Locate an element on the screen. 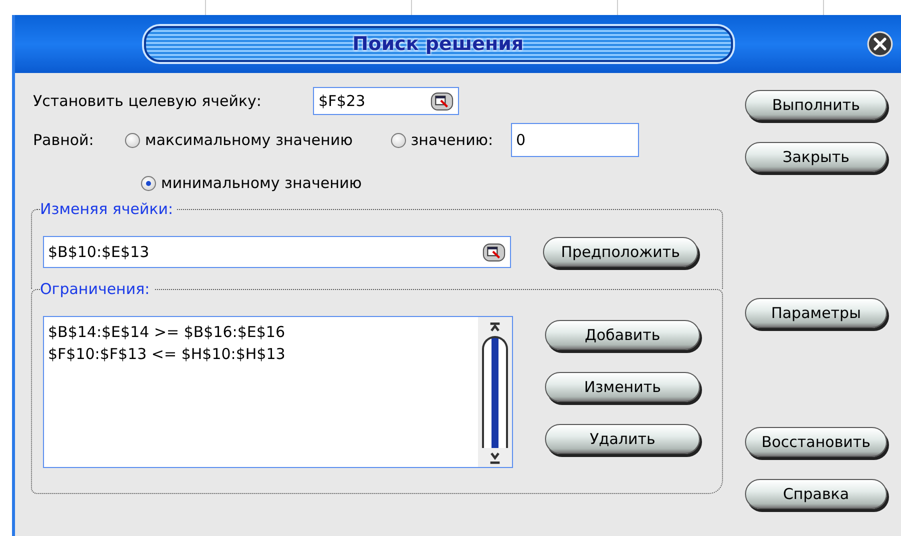  constraint-button: Изменить is located at coordinates (622, 387).